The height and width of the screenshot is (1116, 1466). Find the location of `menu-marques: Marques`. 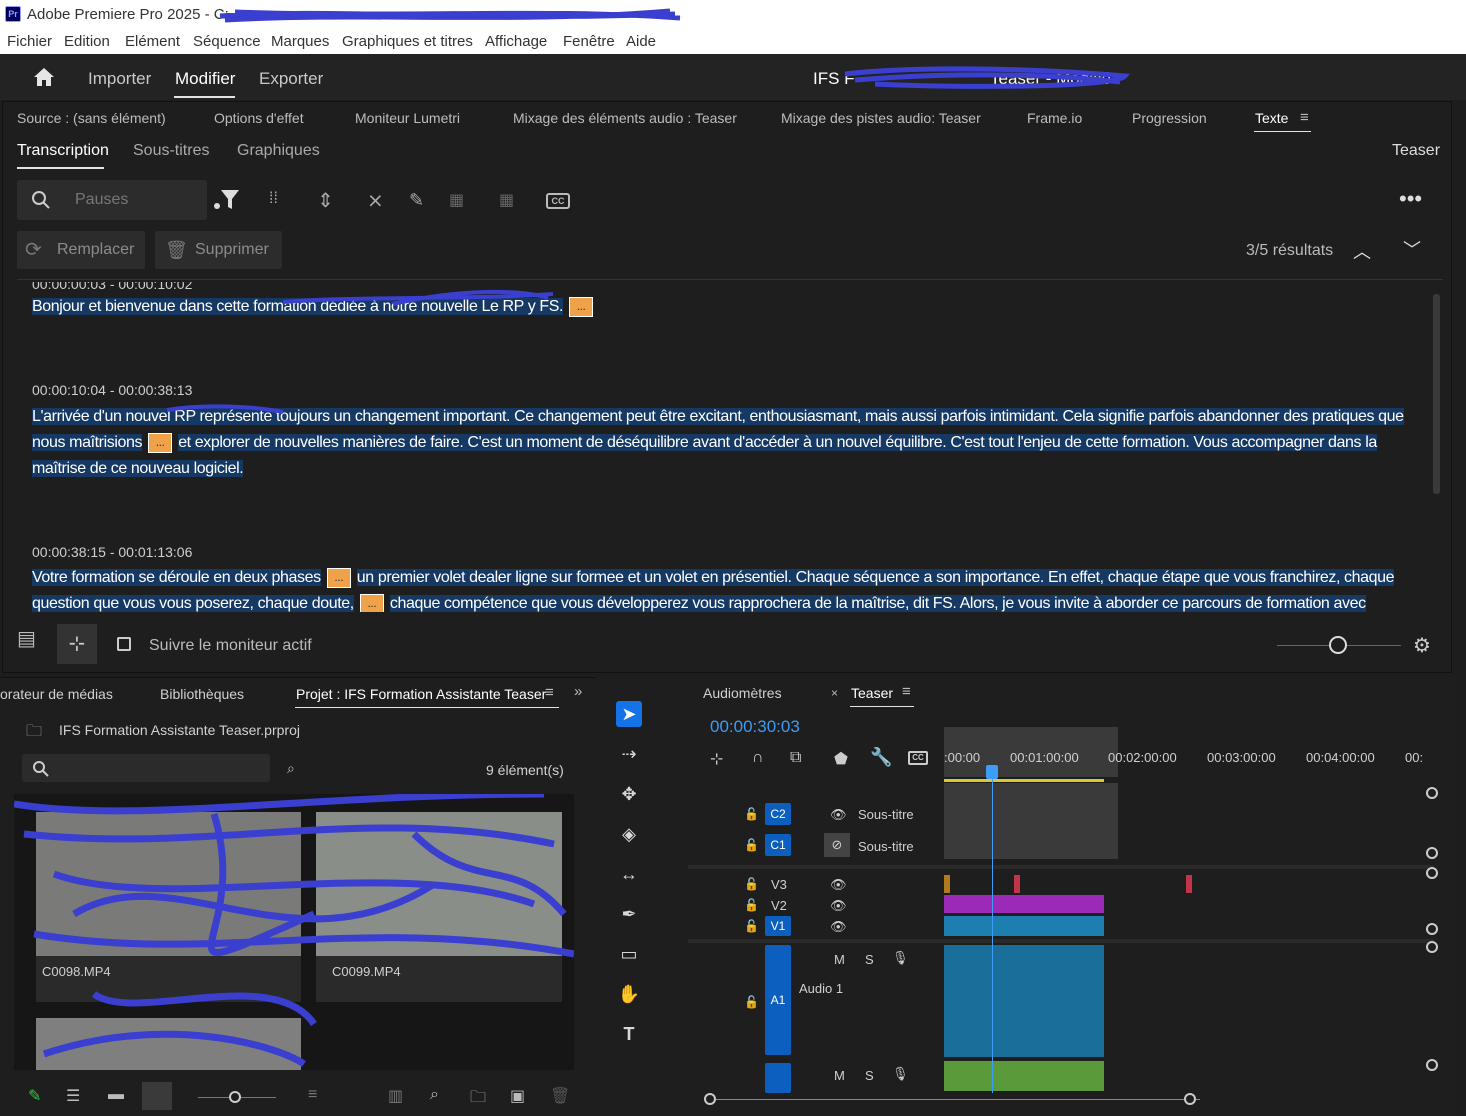

menu-marques: Marques is located at coordinates (300, 41).